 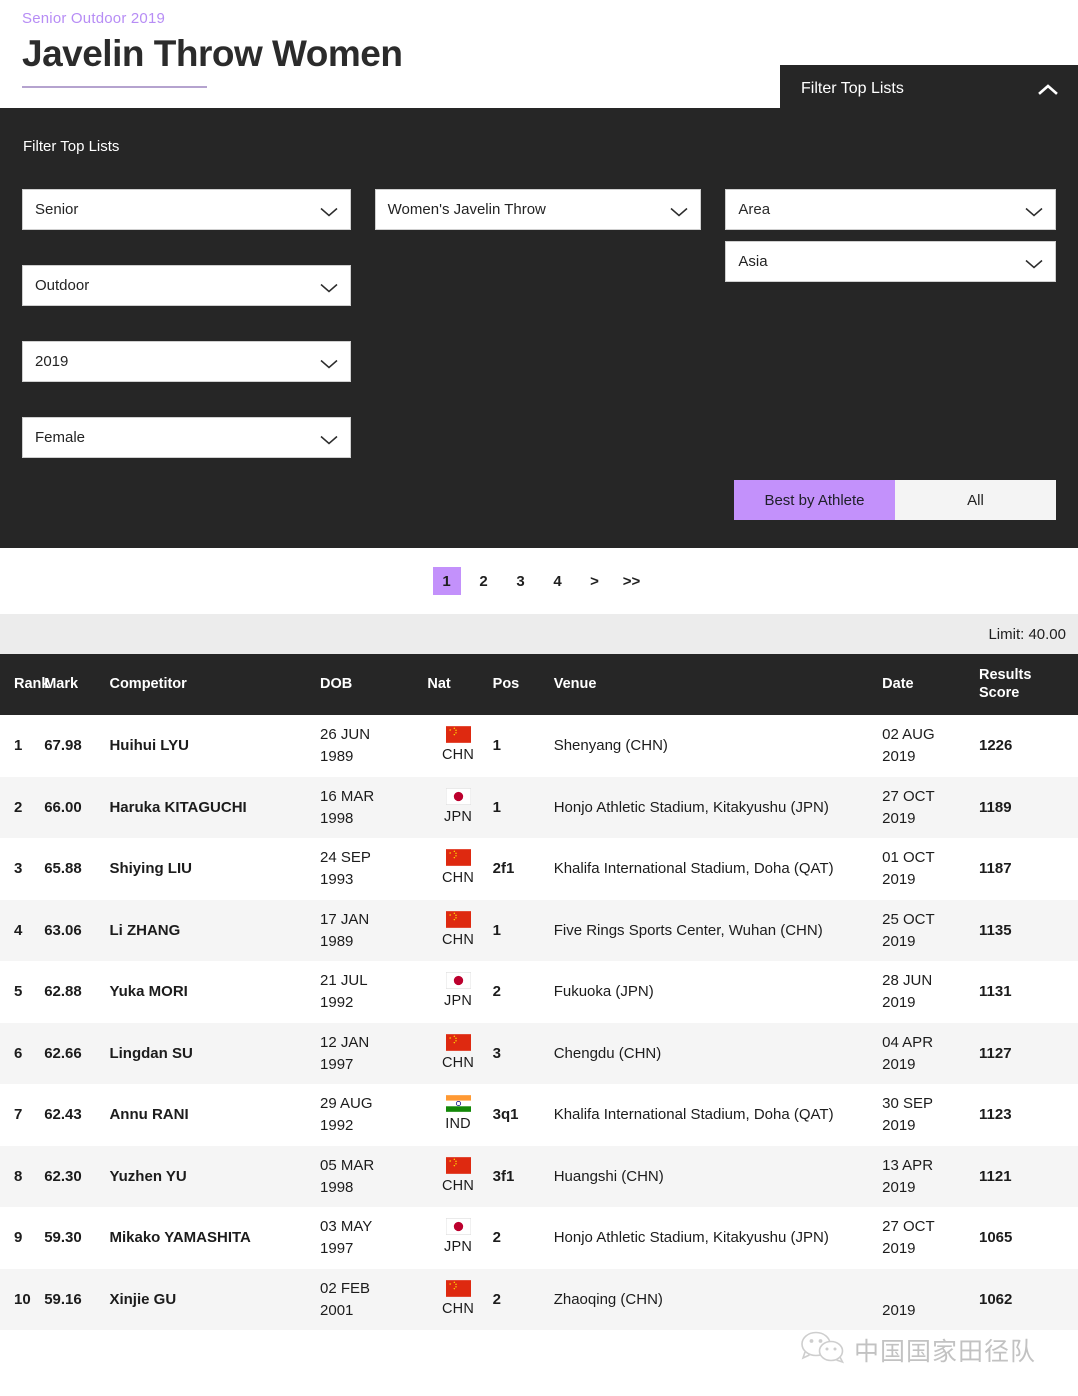 What do you see at coordinates (18, 1115) in the screenshot?
I see `cell-rank: 7` at bounding box center [18, 1115].